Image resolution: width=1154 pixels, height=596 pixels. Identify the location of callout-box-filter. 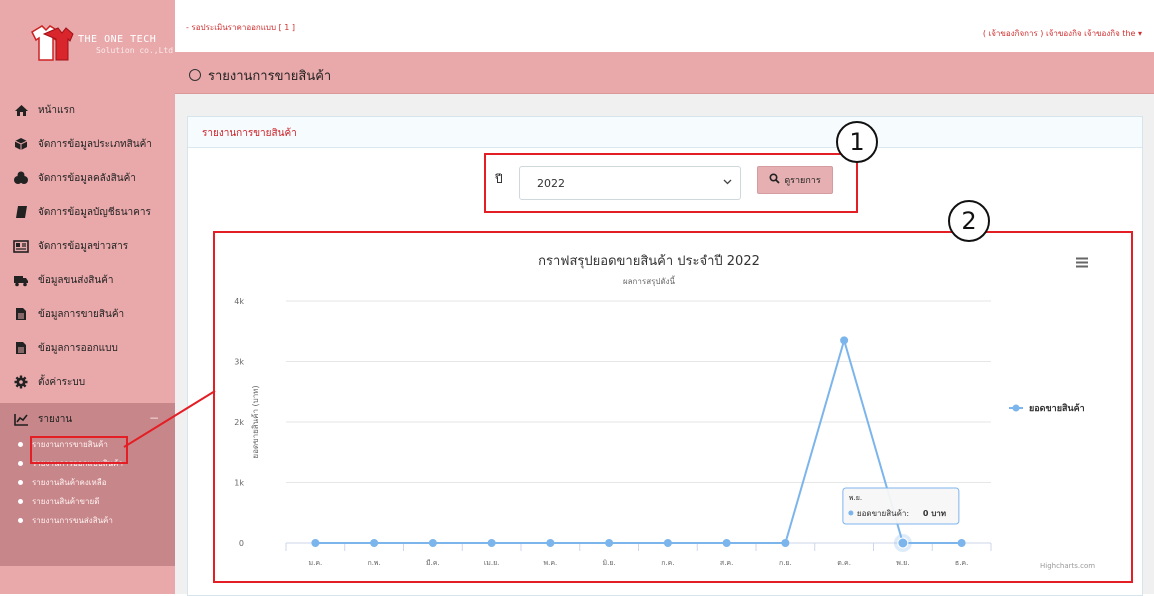
(671, 183).